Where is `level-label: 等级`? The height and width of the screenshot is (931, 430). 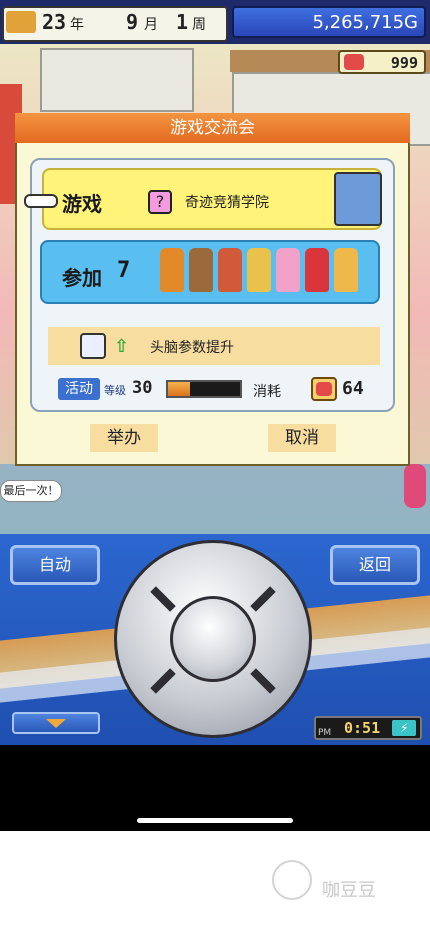
level-label: 等级 is located at coordinates (115, 390).